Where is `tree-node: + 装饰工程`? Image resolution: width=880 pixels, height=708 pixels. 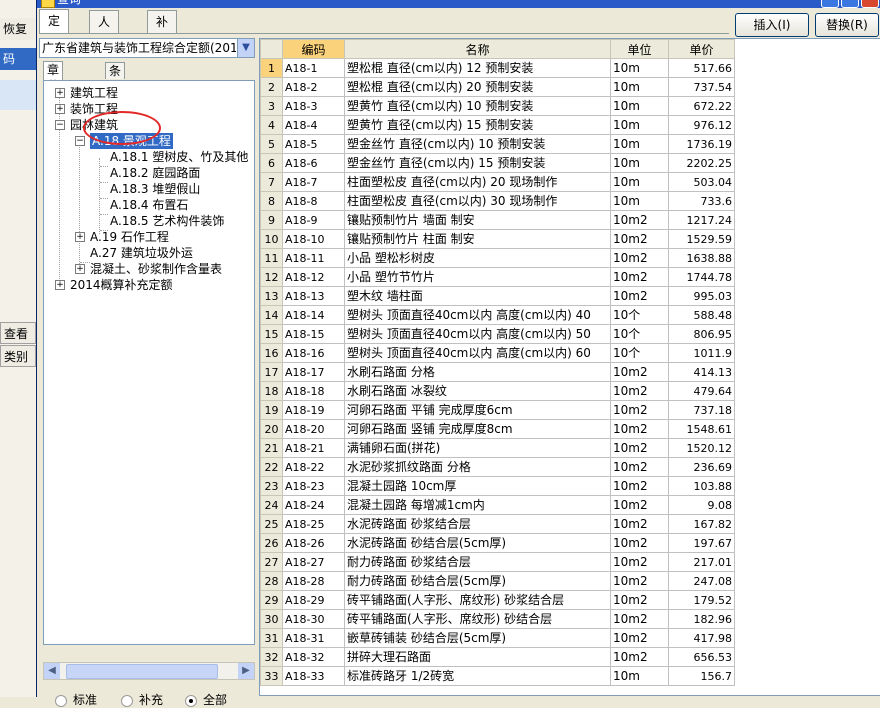 tree-node: + 装饰工程 is located at coordinates (144, 109).